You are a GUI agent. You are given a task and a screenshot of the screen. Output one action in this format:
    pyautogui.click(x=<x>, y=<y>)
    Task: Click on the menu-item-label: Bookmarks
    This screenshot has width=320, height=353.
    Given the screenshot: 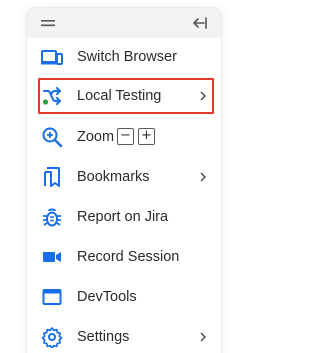 What is the action you would take?
    pyautogui.click(x=113, y=177)
    